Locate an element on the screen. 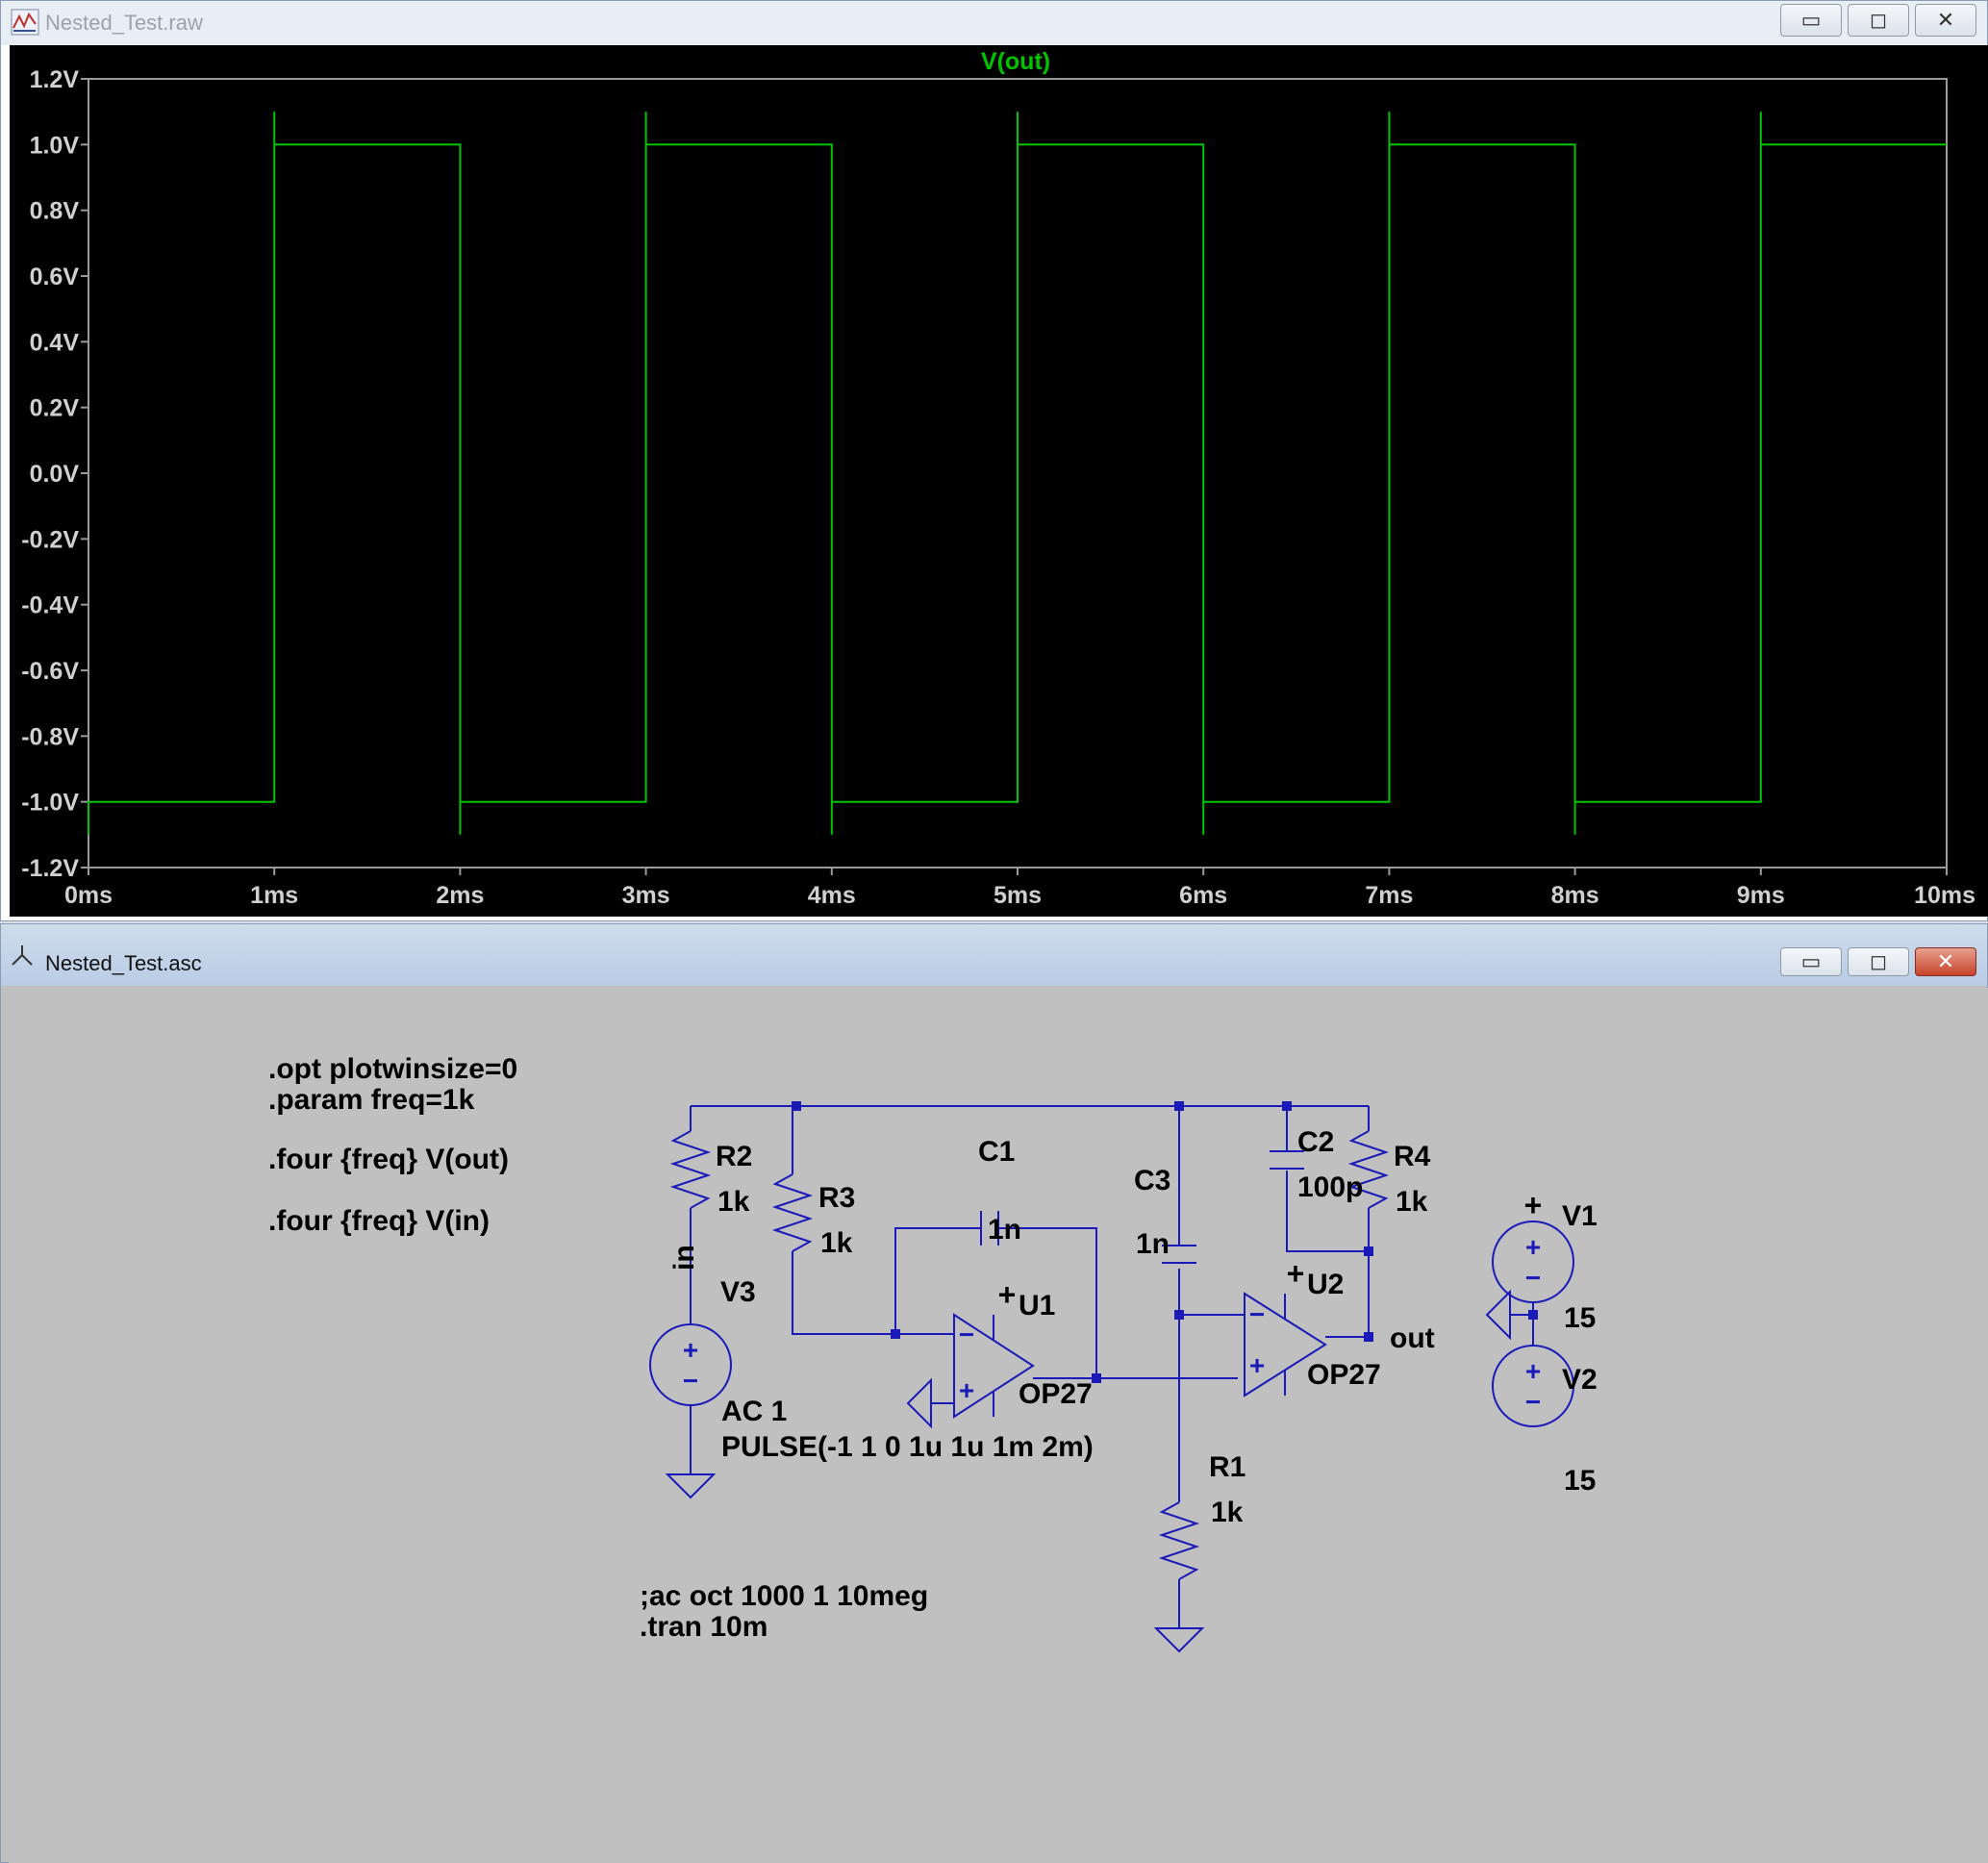 The image size is (1988, 1863). net-label-in: in is located at coordinates (684, 1258).